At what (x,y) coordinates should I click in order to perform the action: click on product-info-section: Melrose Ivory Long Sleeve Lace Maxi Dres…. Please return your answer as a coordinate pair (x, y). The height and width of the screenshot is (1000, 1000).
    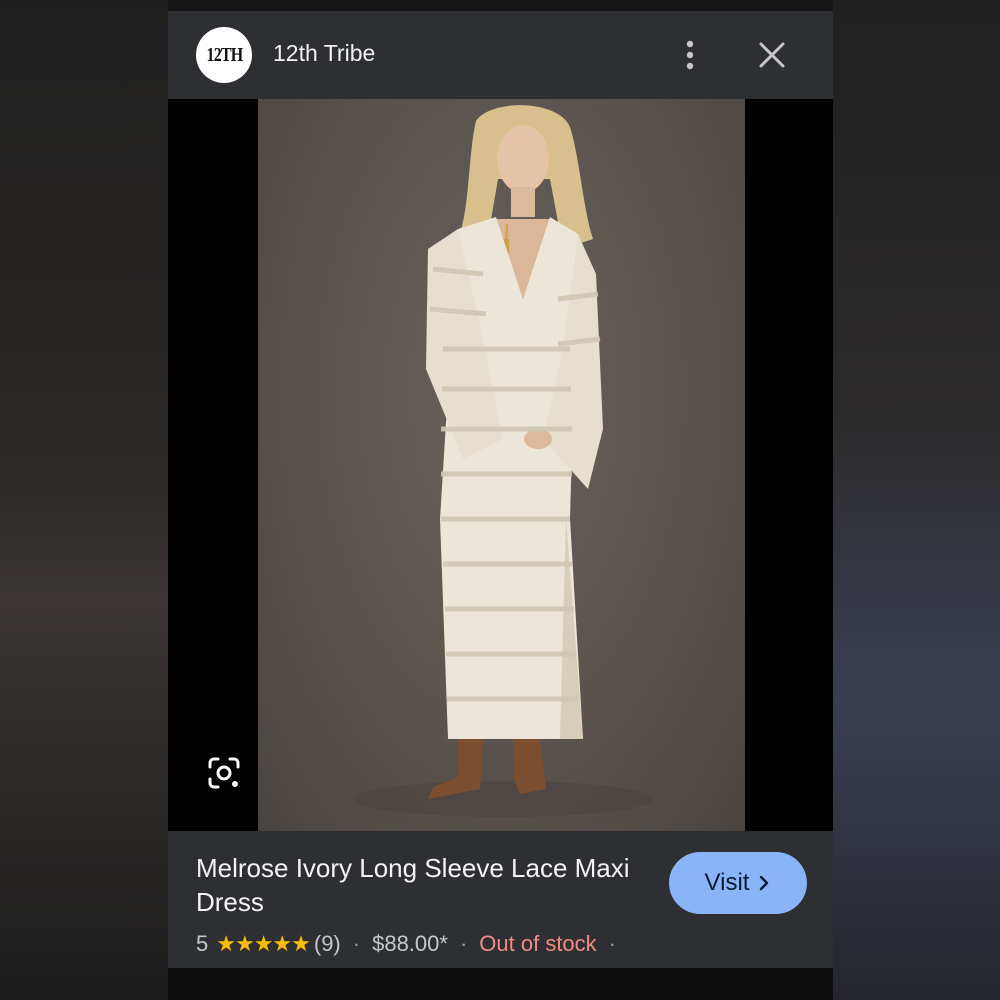
    Looking at the image, I should click on (500, 899).